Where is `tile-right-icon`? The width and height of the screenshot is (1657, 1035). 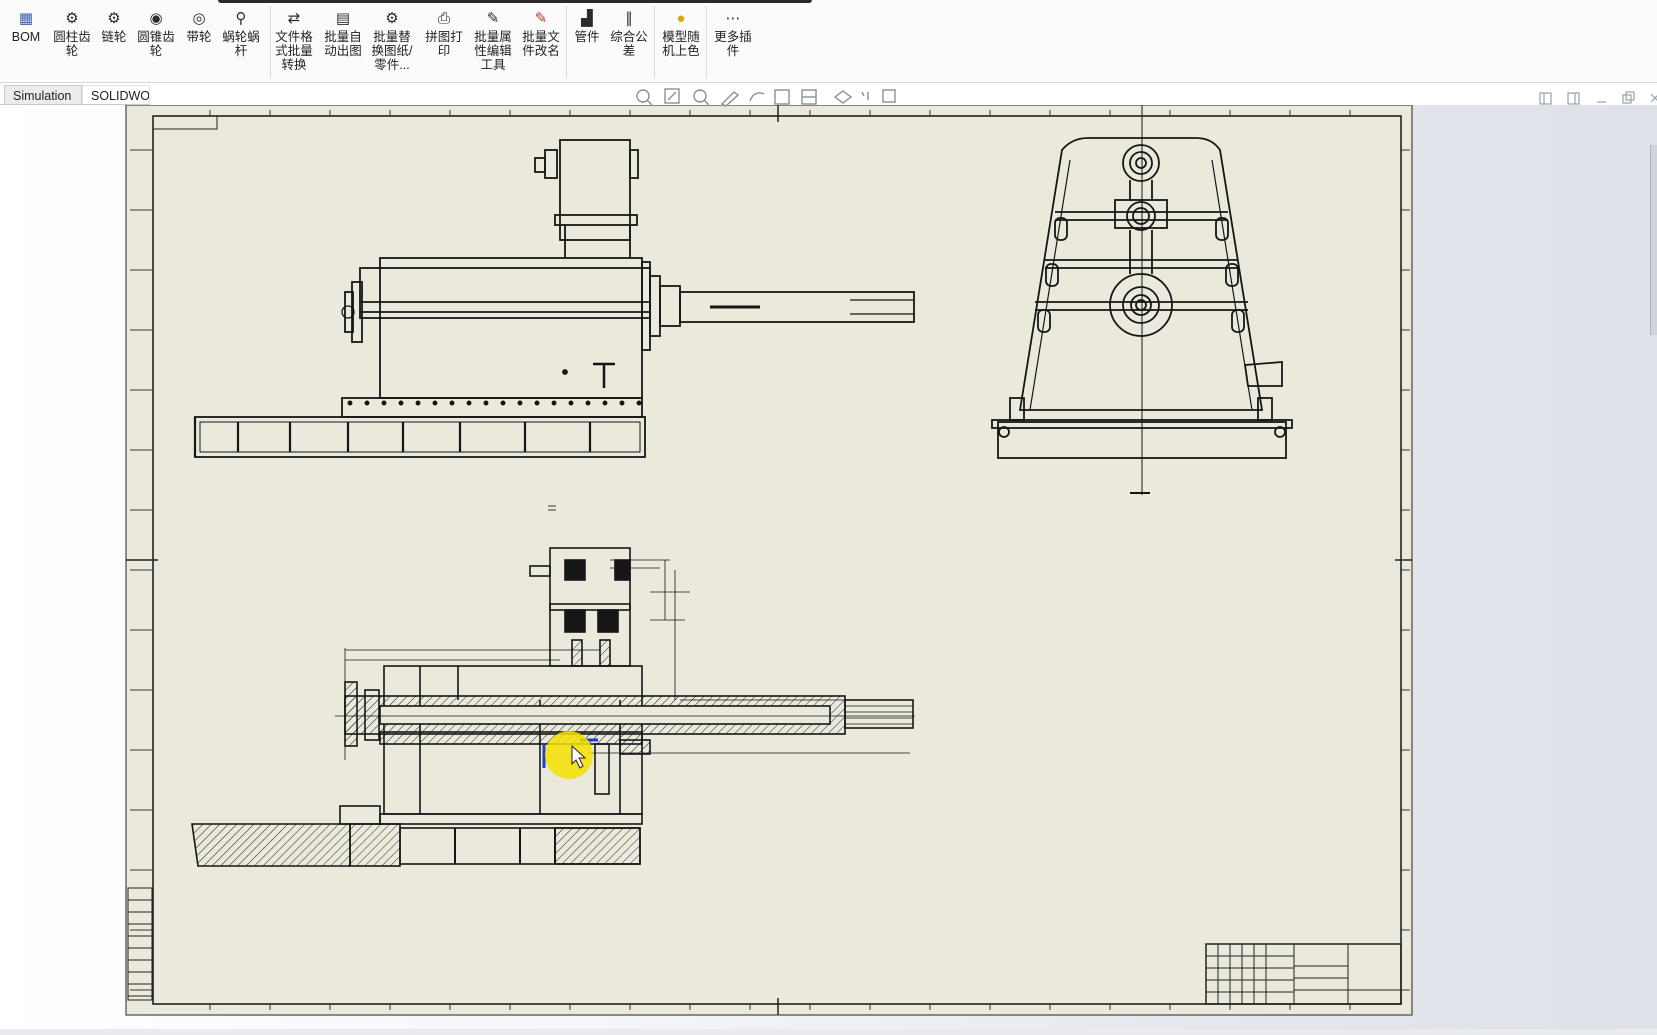
tile-right-icon is located at coordinates (1573, 98).